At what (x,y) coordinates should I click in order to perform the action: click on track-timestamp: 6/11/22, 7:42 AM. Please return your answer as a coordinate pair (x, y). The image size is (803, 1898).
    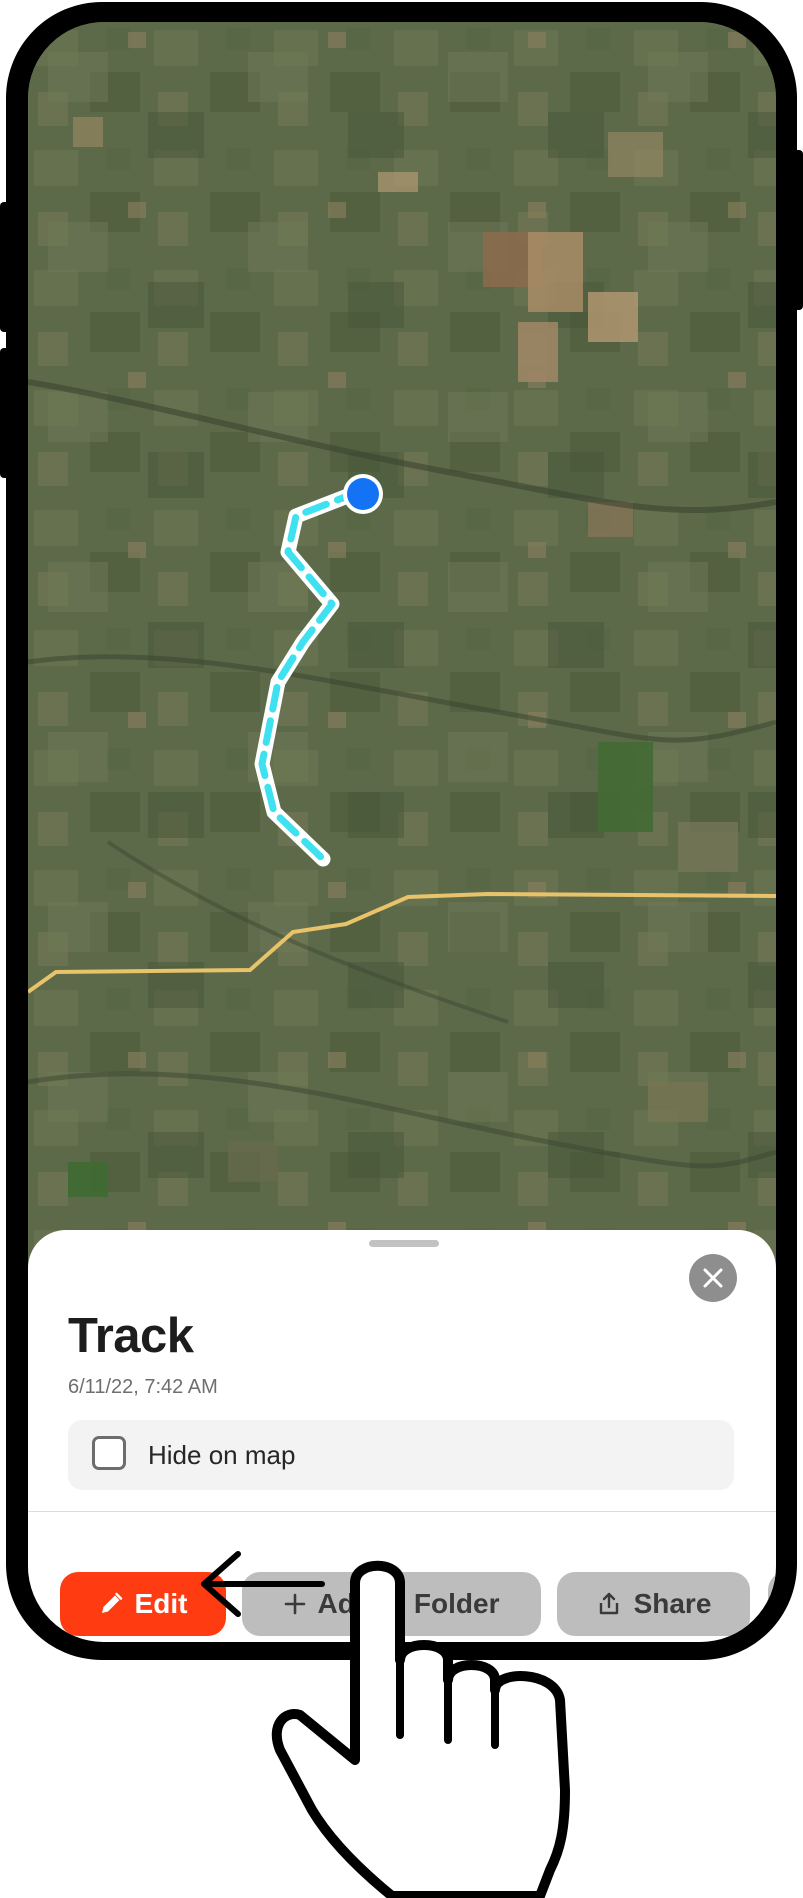
    Looking at the image, I should click on (143, 1387).